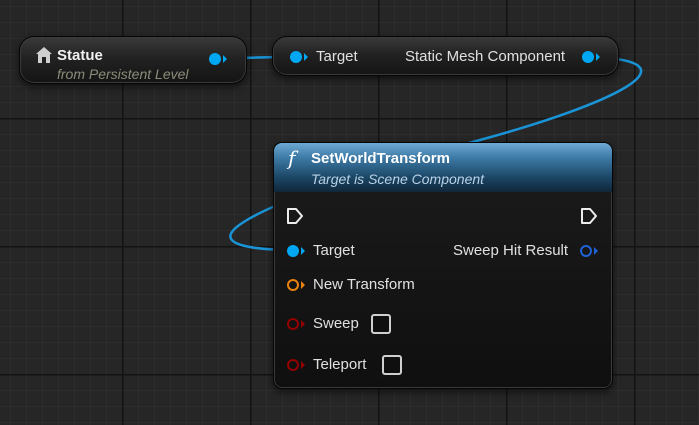  I want to click on node-subtitle: Target is Scene Component, so click(398, 179).